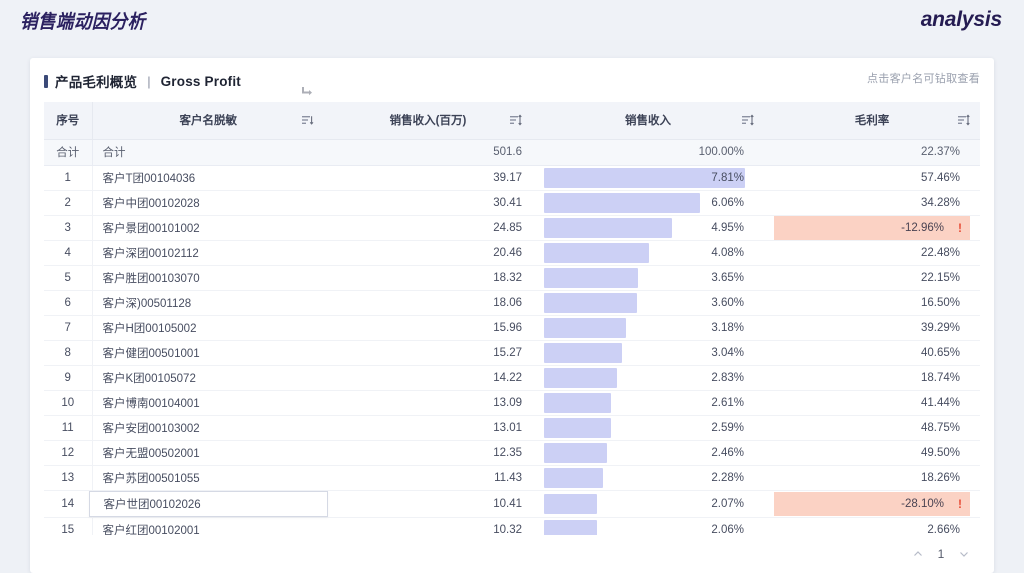  Describe the element at coordinates (872, 328) in the screenshot. I see `gross-margin-cell: 39.29%` at that location.